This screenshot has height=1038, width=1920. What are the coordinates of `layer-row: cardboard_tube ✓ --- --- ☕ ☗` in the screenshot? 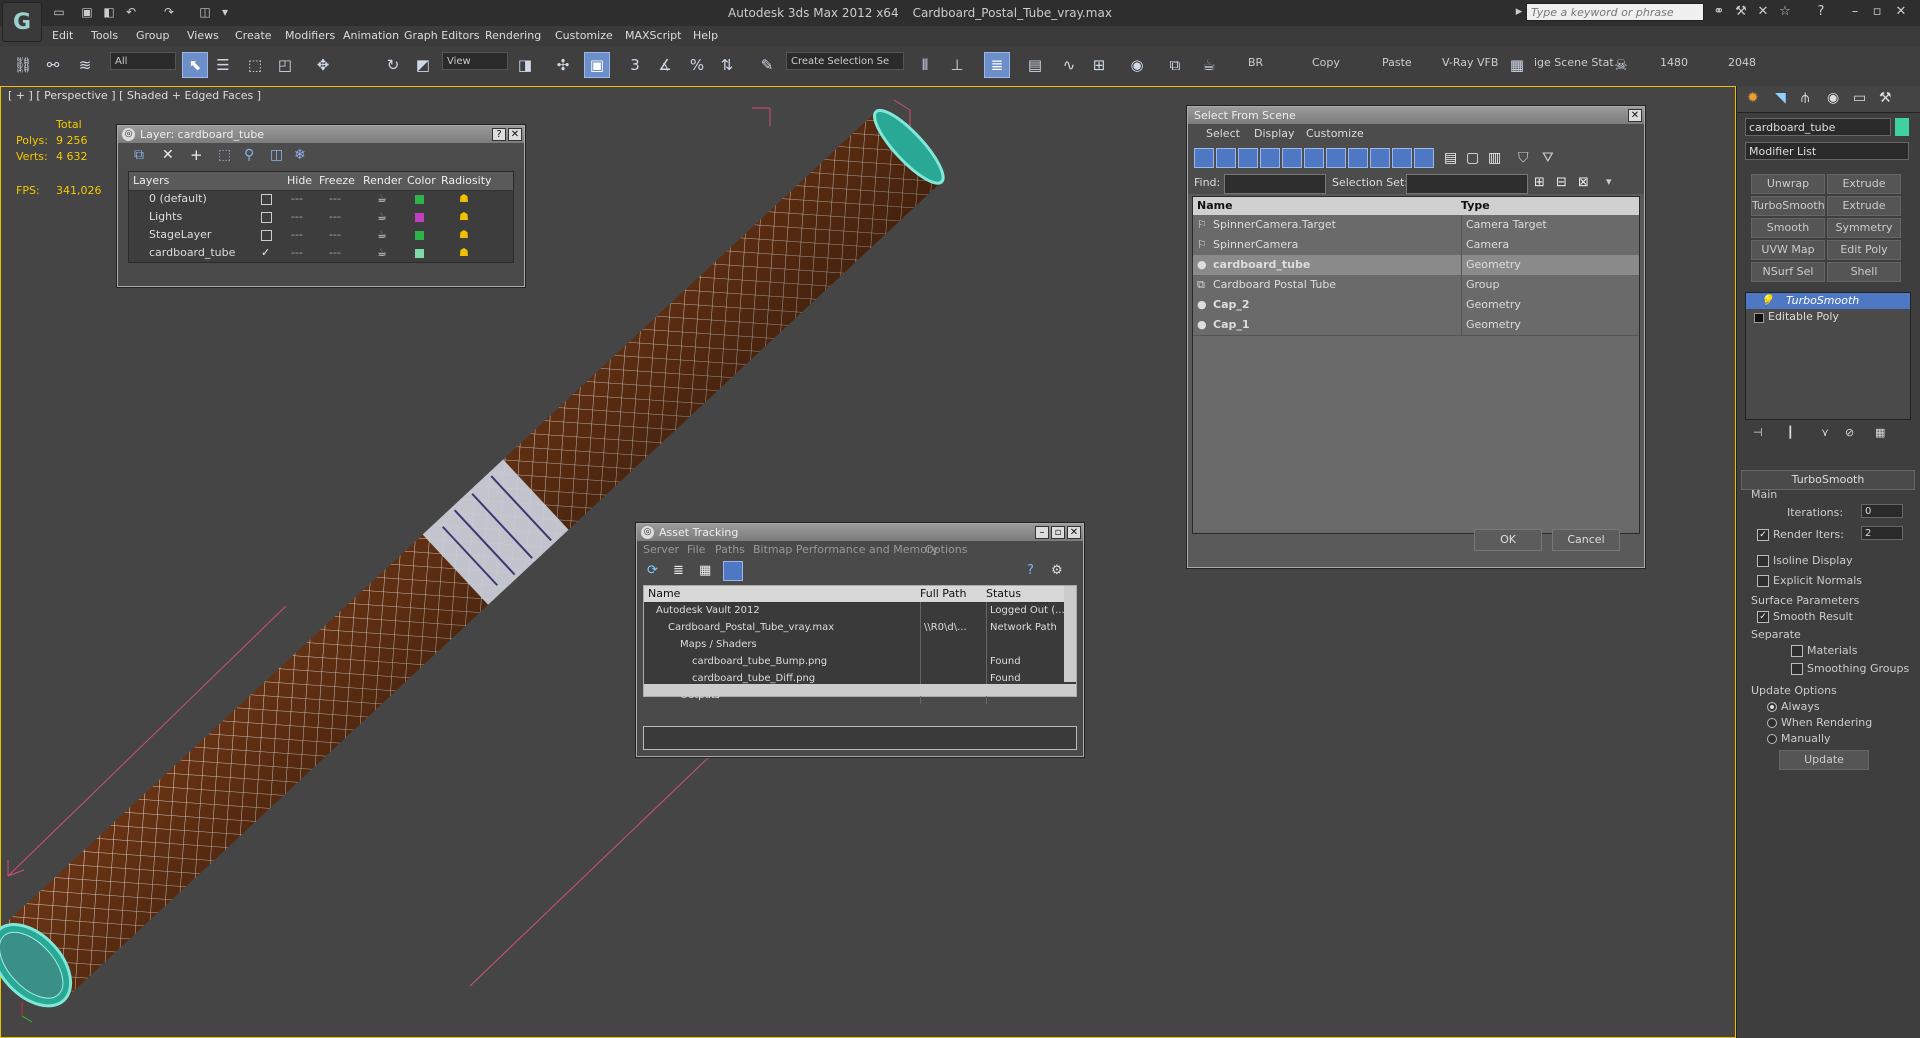 It's located at (321, 253).